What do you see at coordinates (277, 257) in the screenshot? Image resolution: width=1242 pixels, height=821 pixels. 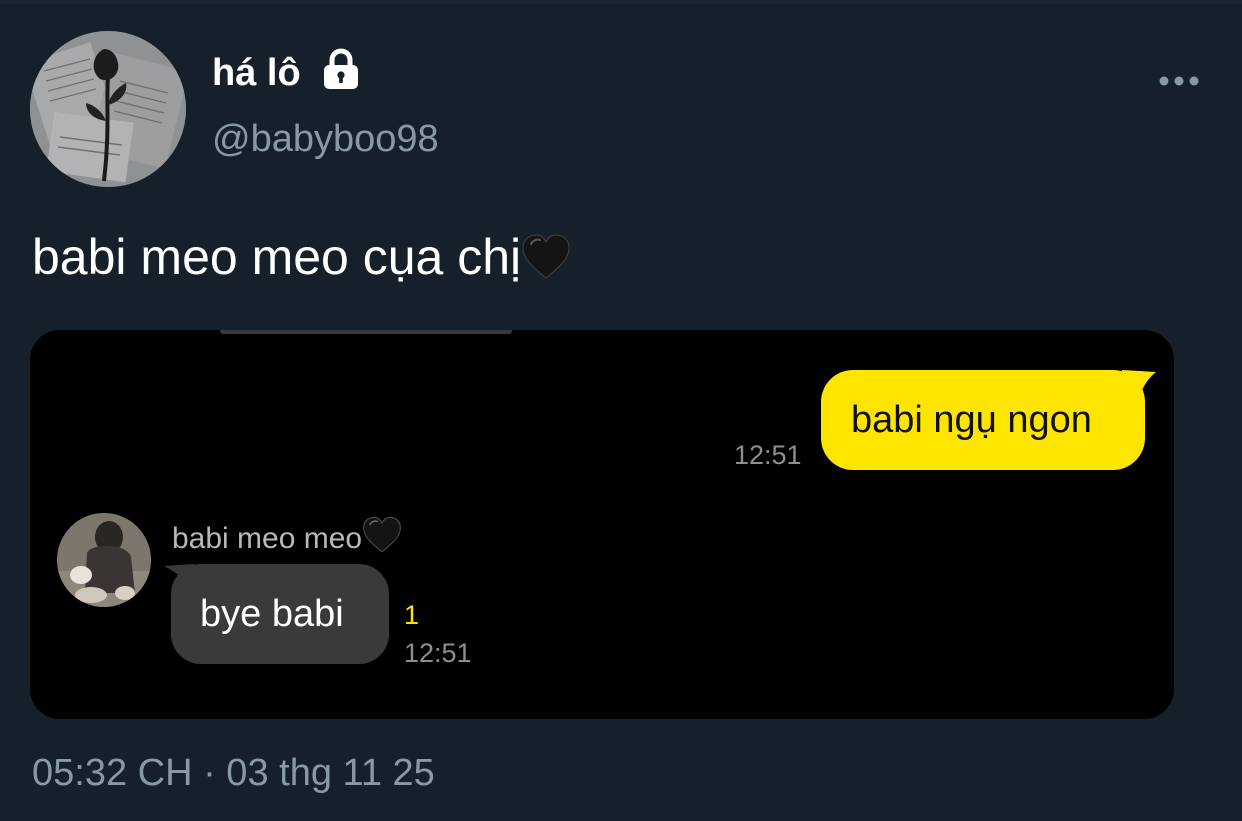 I see `tweet-text-content: babi meo meo cụa chị` at bounding box center [277, 257].